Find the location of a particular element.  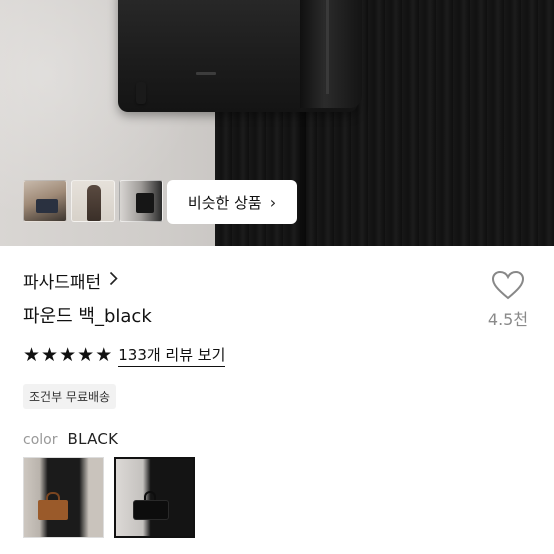

chevron-right-icon is located at coordinates (113, 280).